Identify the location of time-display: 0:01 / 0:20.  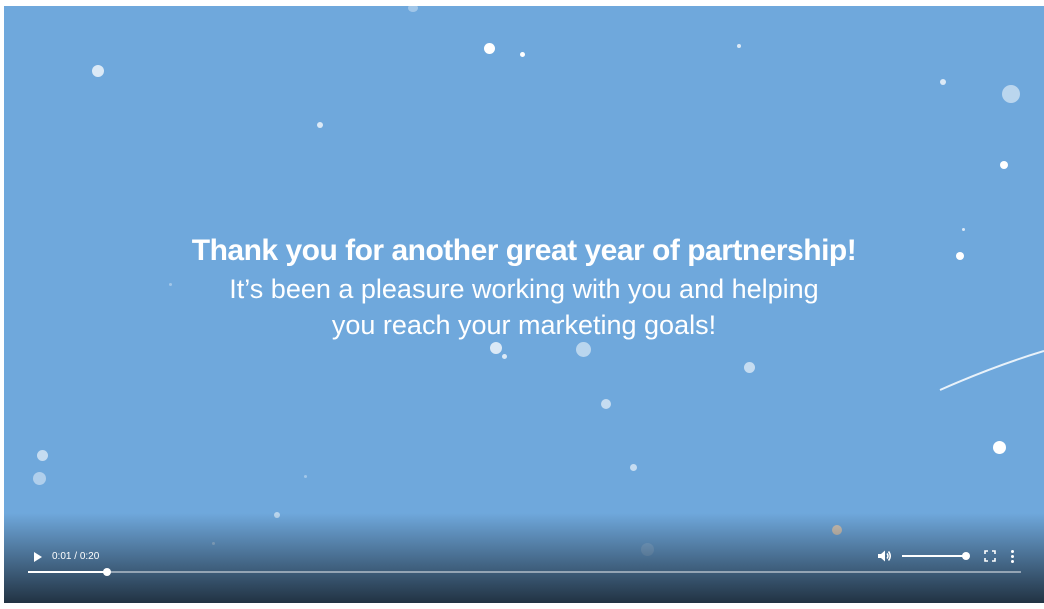
(75, 557).